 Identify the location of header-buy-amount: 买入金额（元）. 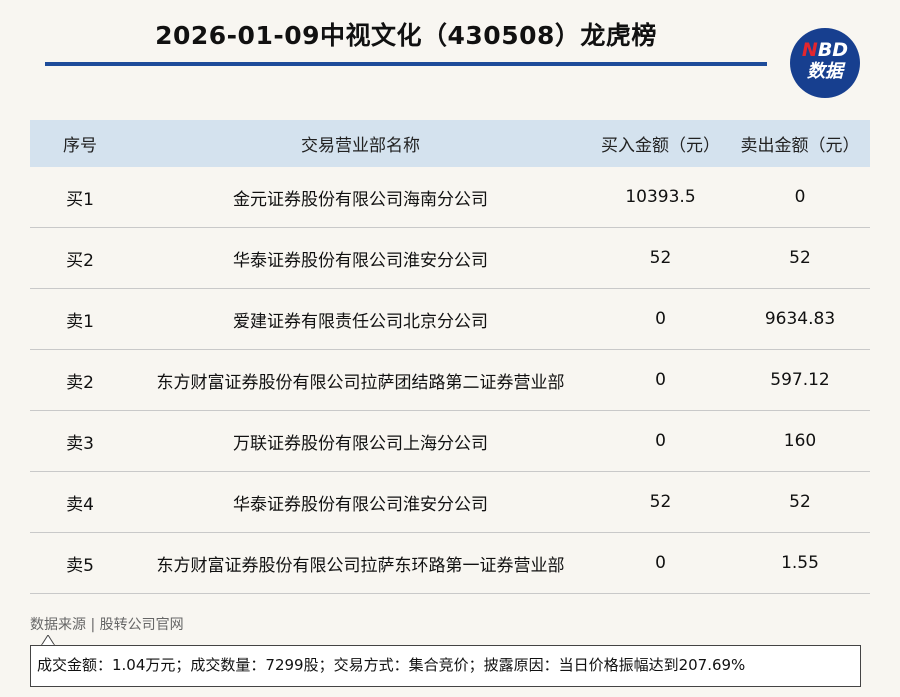
(660, 143).